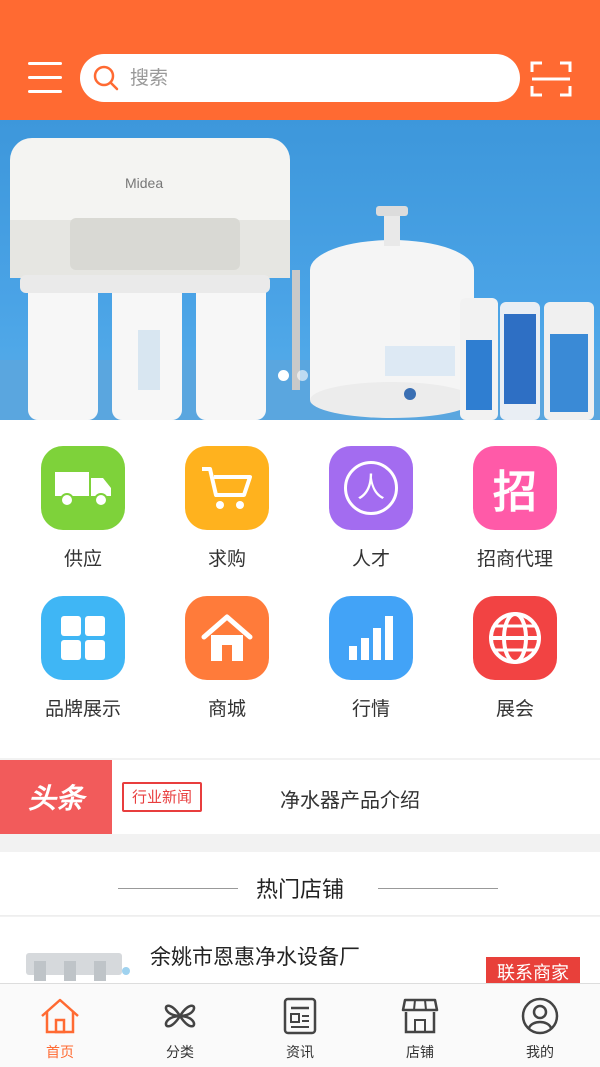  What do you see at coordinates (370, 709) in the screenshot?
I see `category-label: 行情` at bounding box center [370, 709].